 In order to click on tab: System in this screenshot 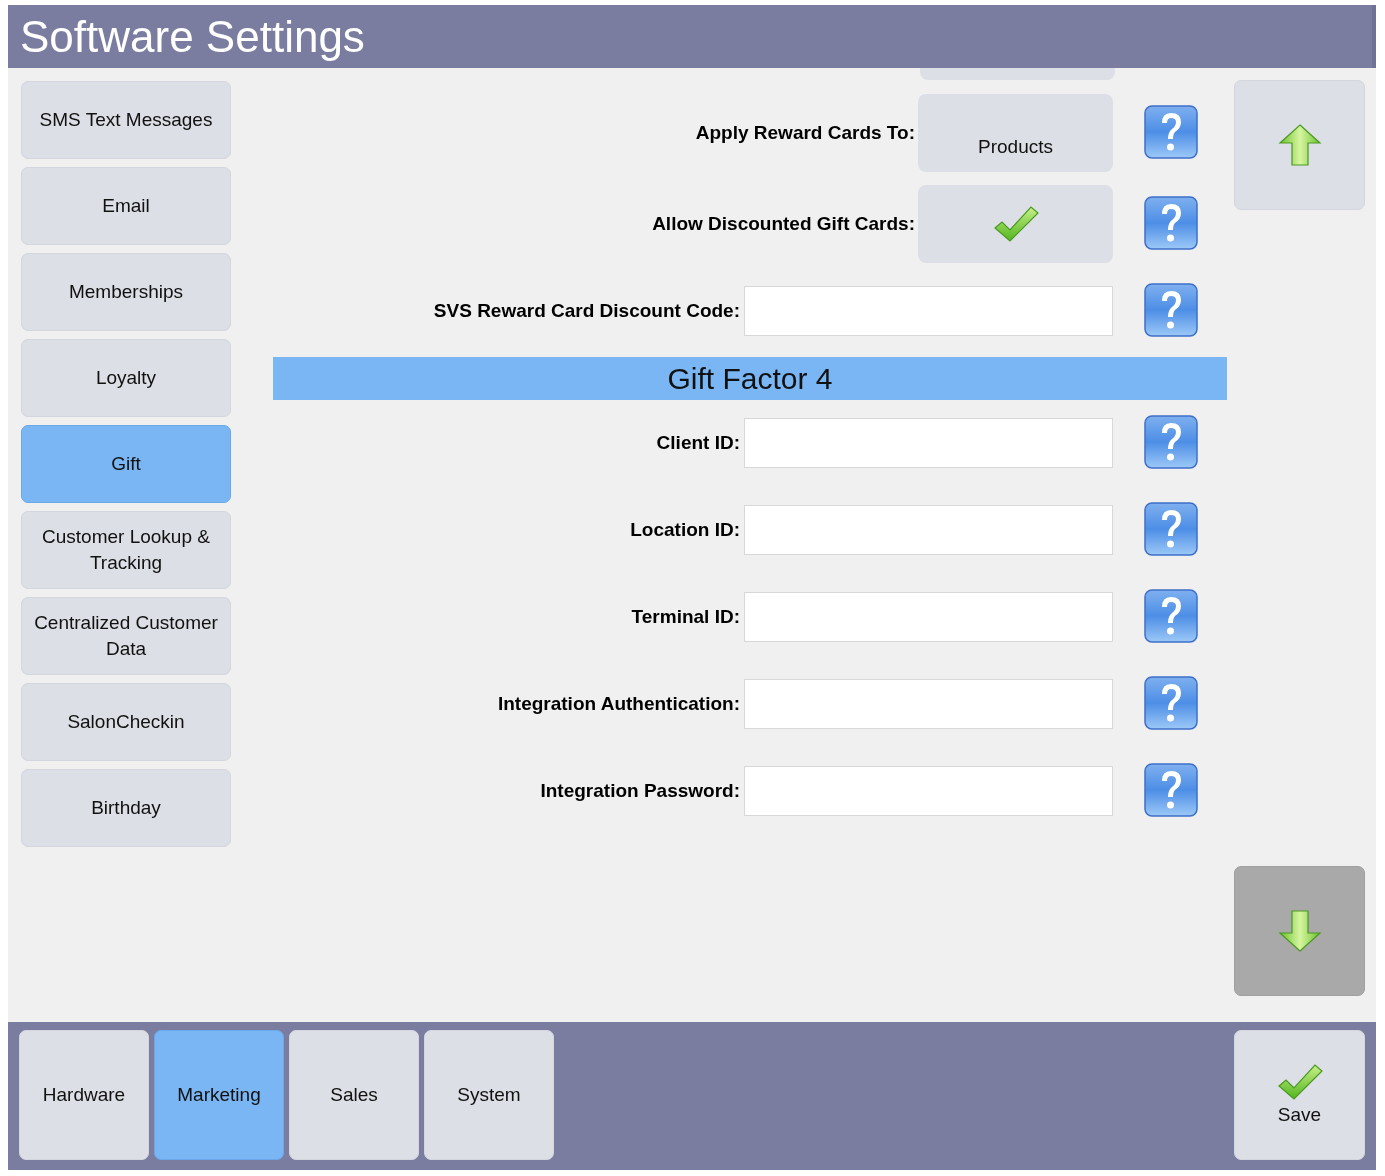, I will do `click(489, 1095)`.